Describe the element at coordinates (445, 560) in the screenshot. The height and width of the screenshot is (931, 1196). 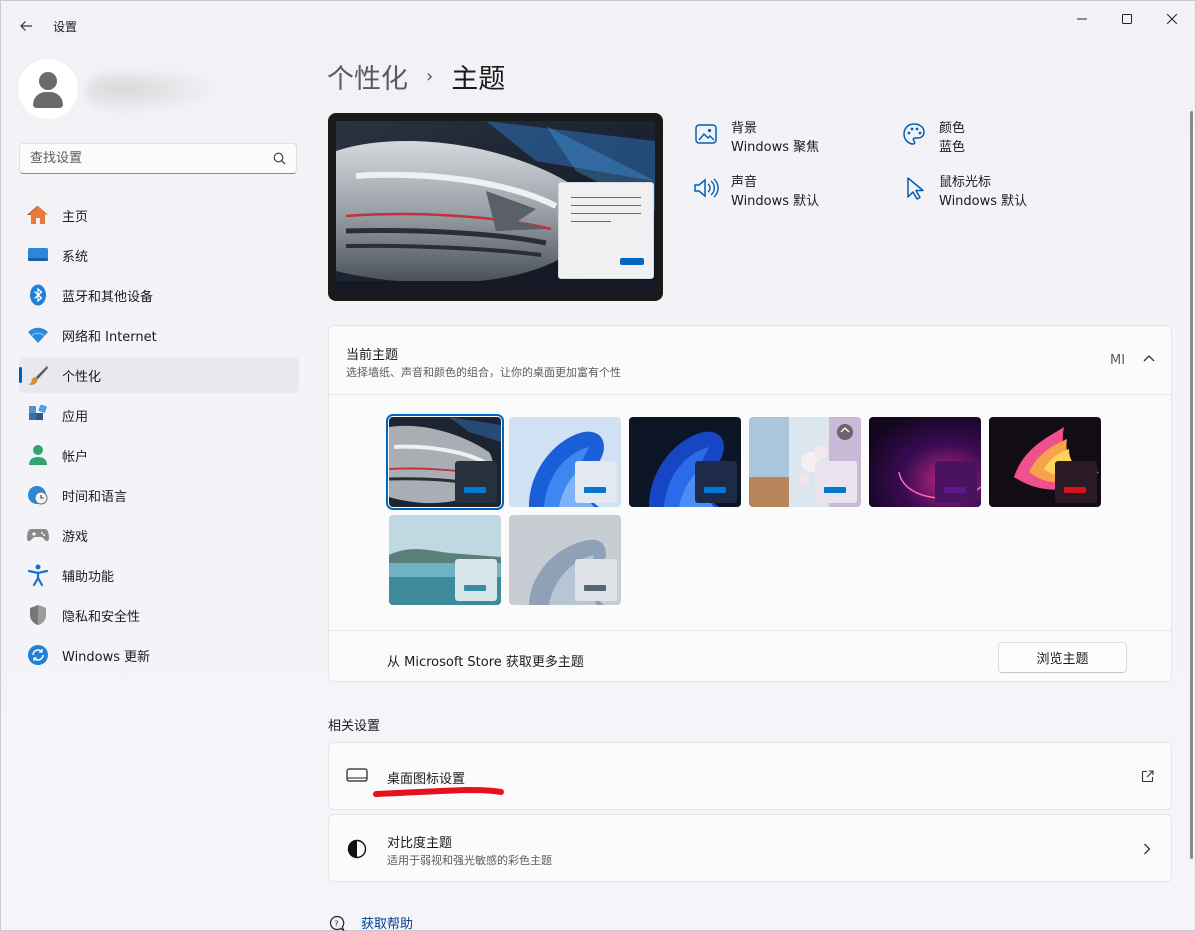
I see `theme-thumbnail-sunrise` at that location.